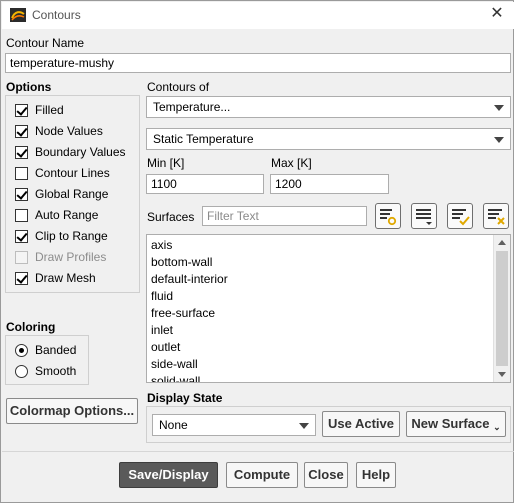 Image resolution: width=514 pixels, height=503 pixels. What do you see at coordinates (424, 216) in the screenshot?
I see `select-all-icon` at bounding box center [424, 216].